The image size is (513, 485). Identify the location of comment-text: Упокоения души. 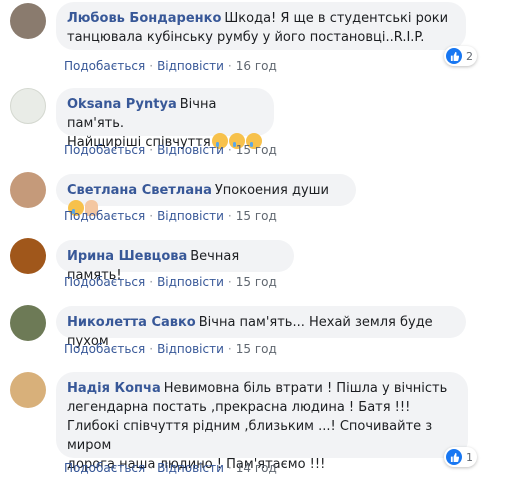
(271, 190).